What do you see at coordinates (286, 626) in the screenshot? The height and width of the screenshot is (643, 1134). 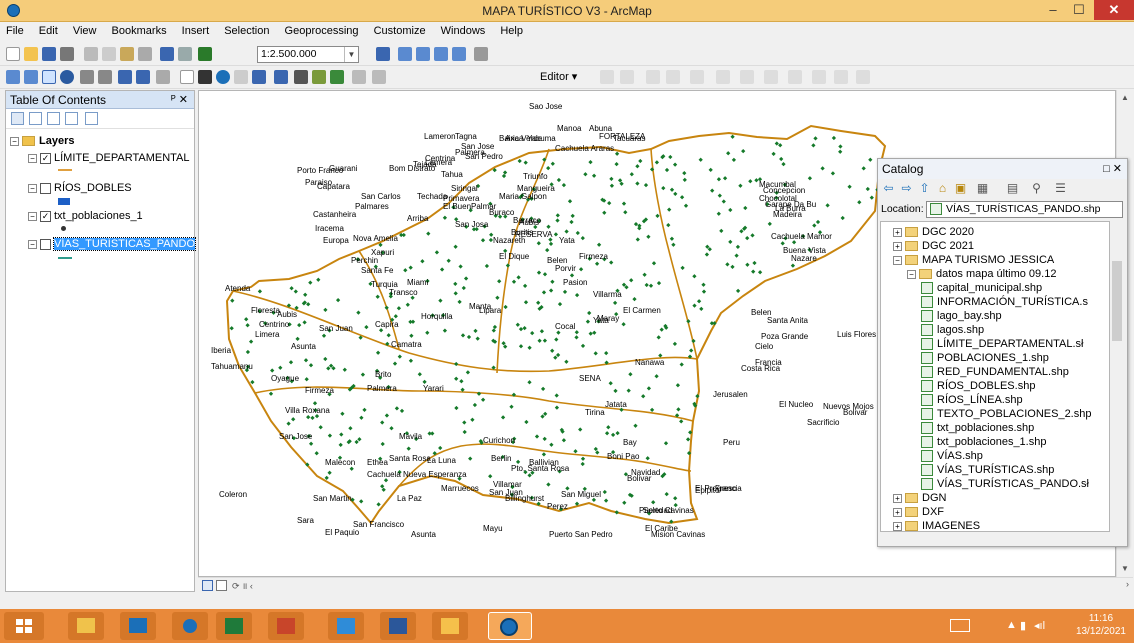 I see `powerpoint-icon` at bounding box center [286, 626].